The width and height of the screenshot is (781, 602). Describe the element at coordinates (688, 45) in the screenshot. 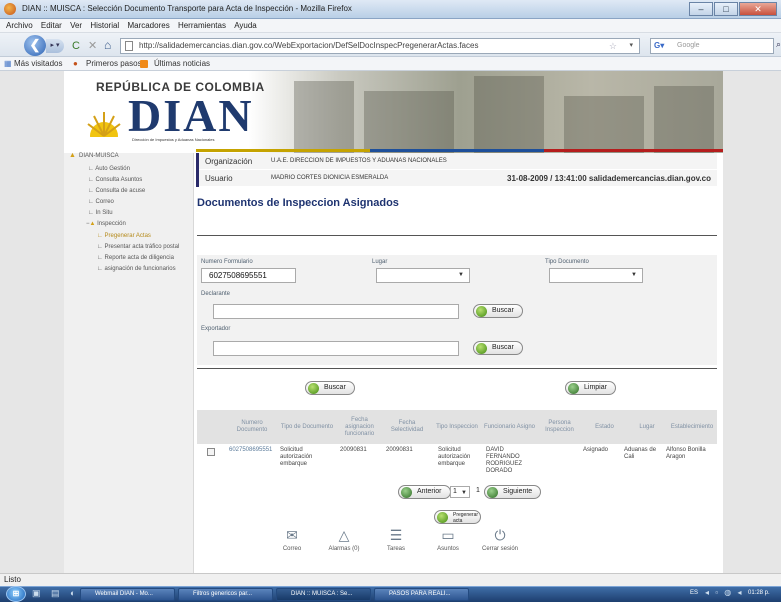

I see `search-placeholder: Google` at that location.